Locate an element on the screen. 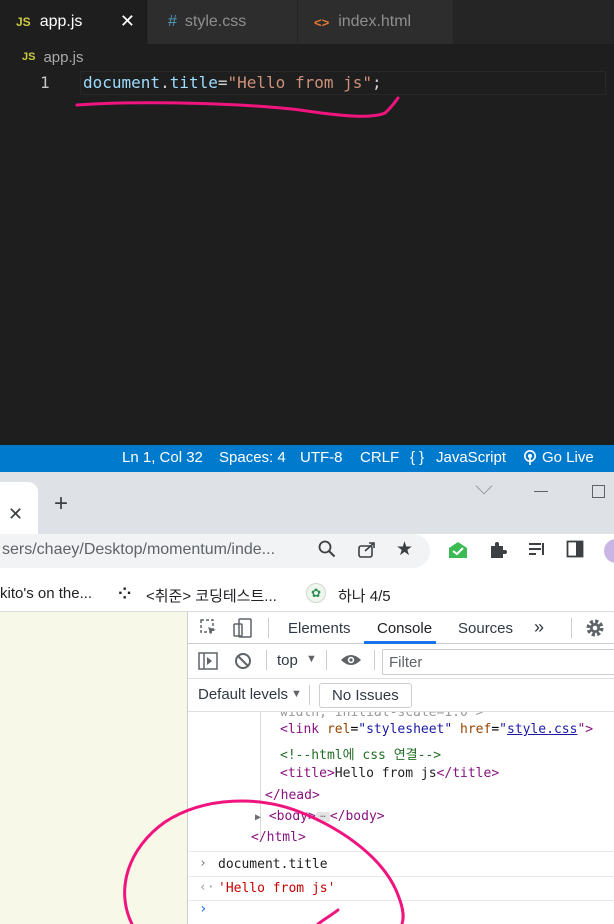 This screenshot has width=614, height=924. tag-name: <link is located at coordinates (300, 729).